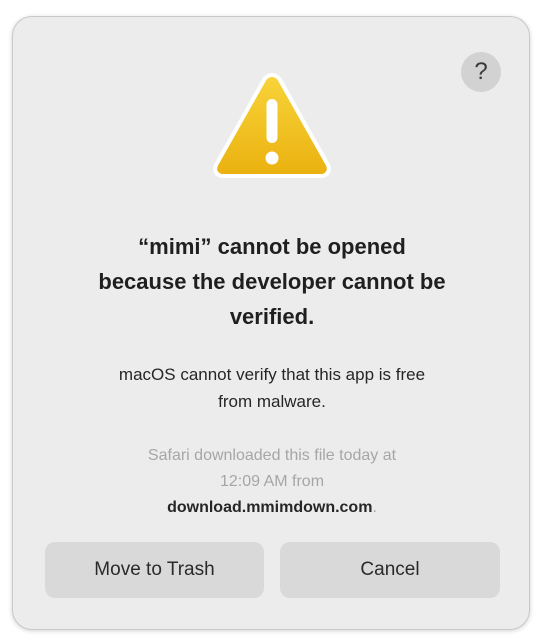 This screenshot has width=535, height=640. What do you see at coordinates (481, 72) in the screenshot?
I see `help-button: ?` at bounding box center [481, 72].